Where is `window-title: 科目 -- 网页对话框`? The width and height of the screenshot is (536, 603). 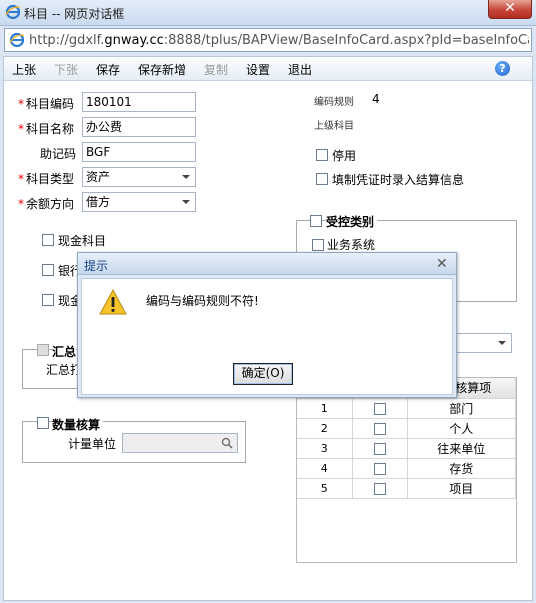
window-title: 科目 -- 网页对话框 is located at coordinates (74, 14).